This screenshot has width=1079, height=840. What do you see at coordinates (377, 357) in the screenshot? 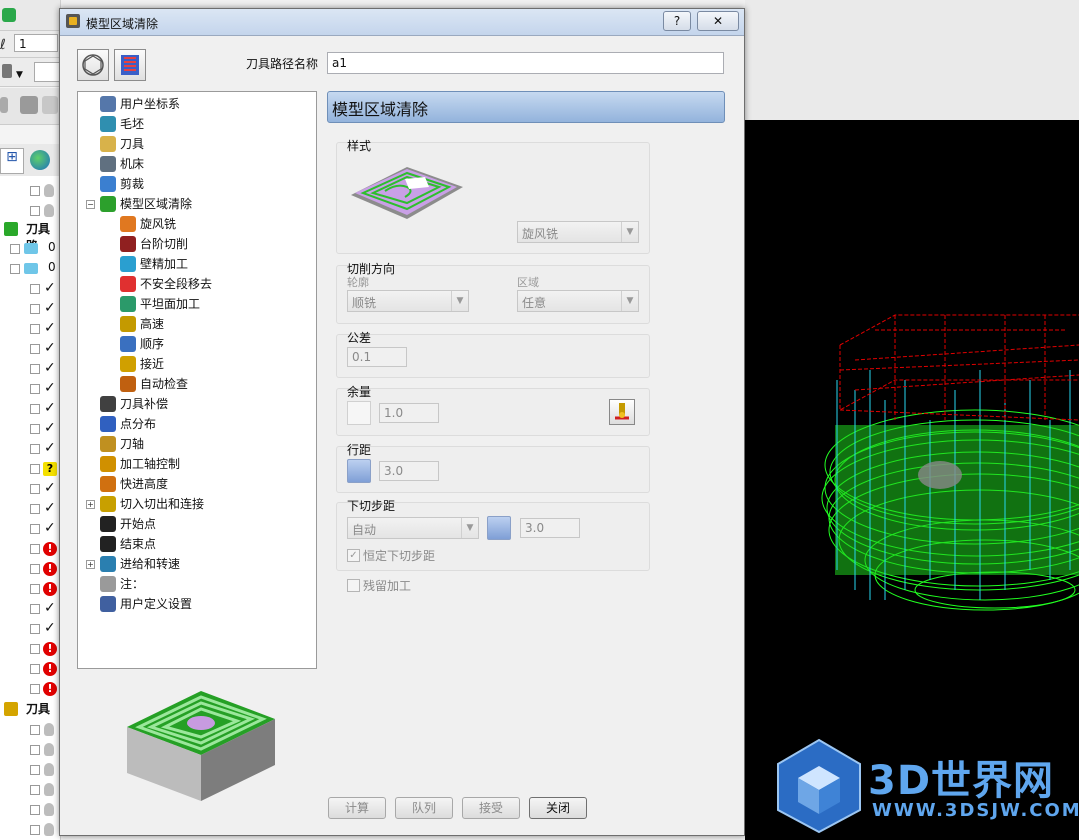
I see `tolerance-input: 0.1` at bounding box center [377, 357].